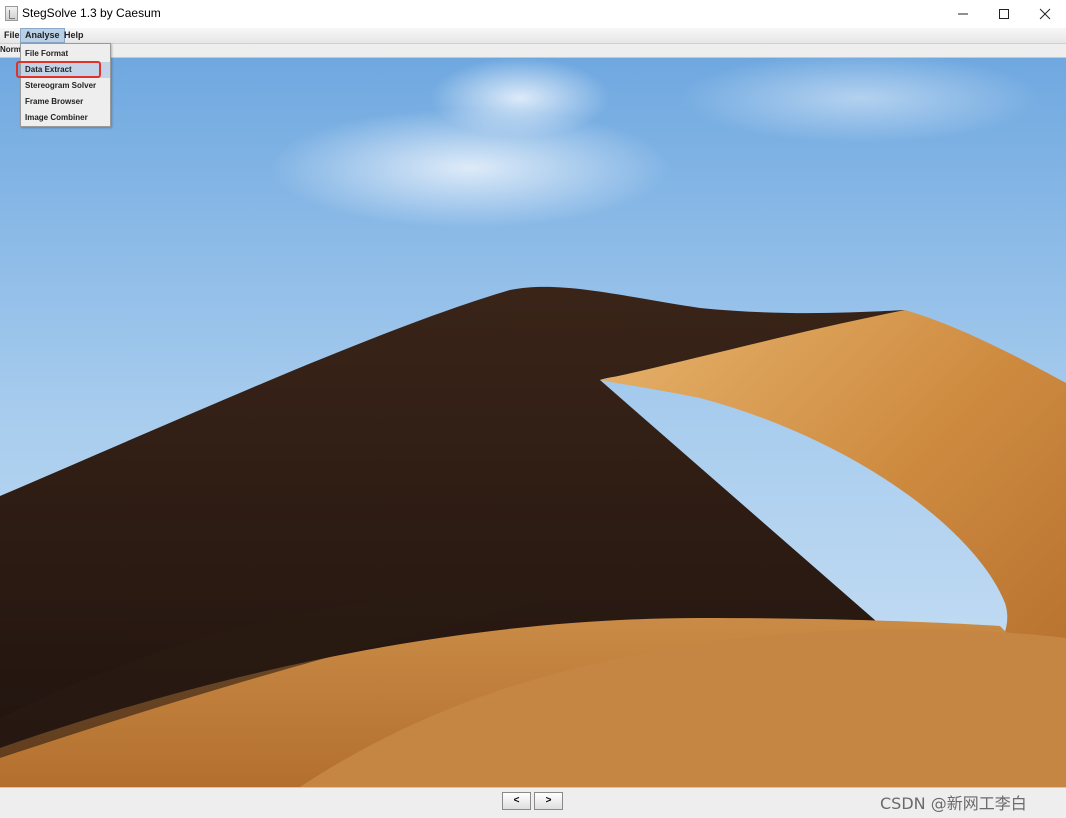 This screenshot has width=1066, height=818. I want to click on title-bar: StegSolve 1.3 by Caesum, so click(533, 14).